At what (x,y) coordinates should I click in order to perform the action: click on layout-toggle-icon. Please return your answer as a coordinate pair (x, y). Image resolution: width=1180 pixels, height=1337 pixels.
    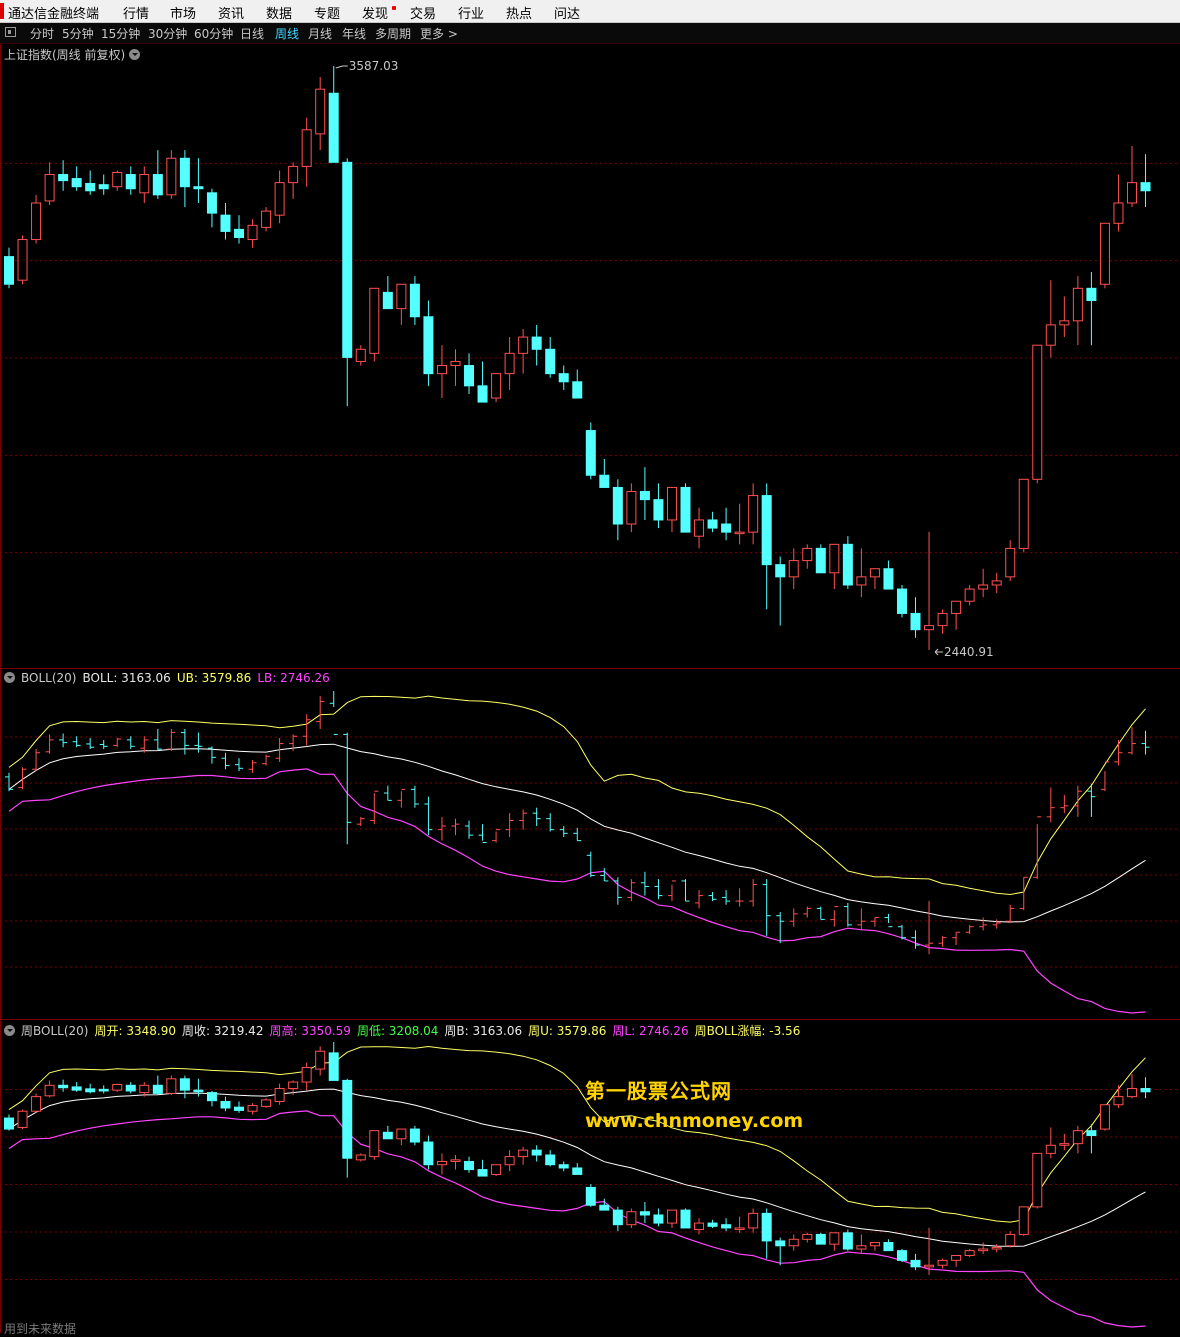
    Looking at the image, I should click on (10, 32).